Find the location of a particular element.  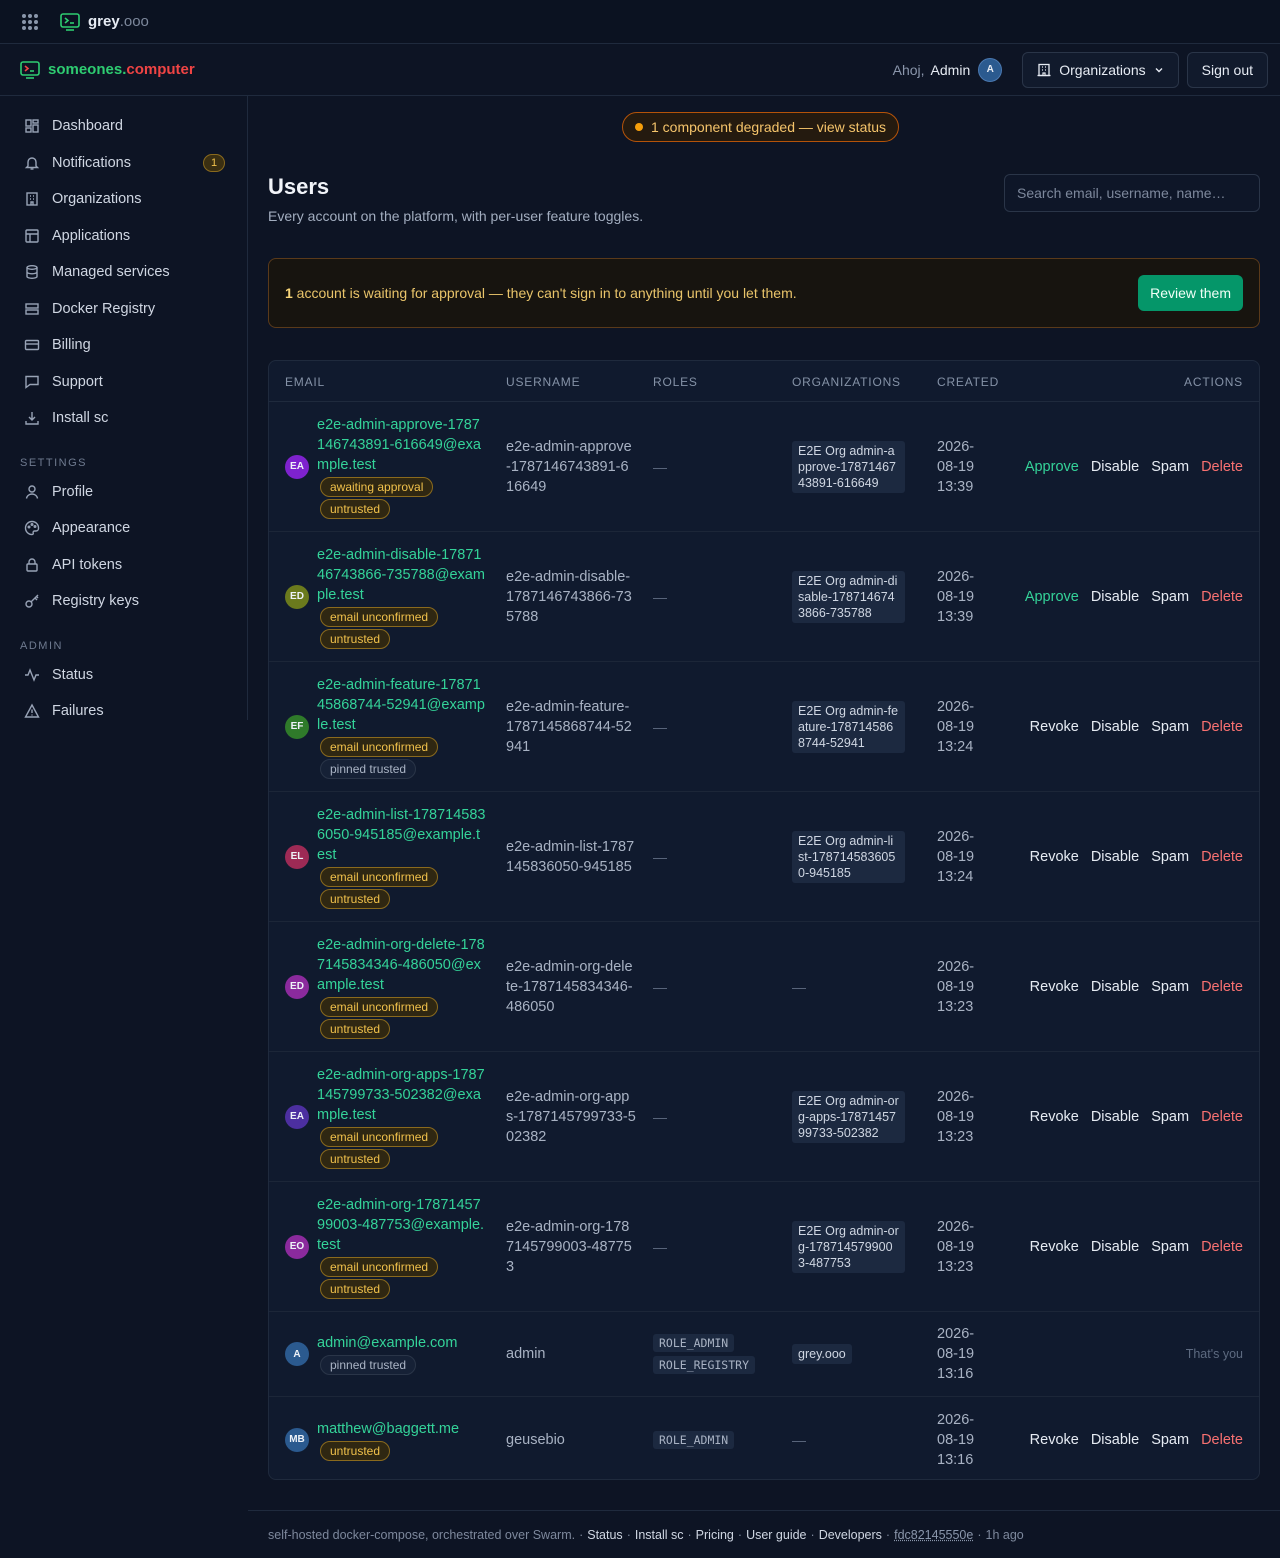

organizations-dropdown: Organizations is located at coordinates (1100, 69).